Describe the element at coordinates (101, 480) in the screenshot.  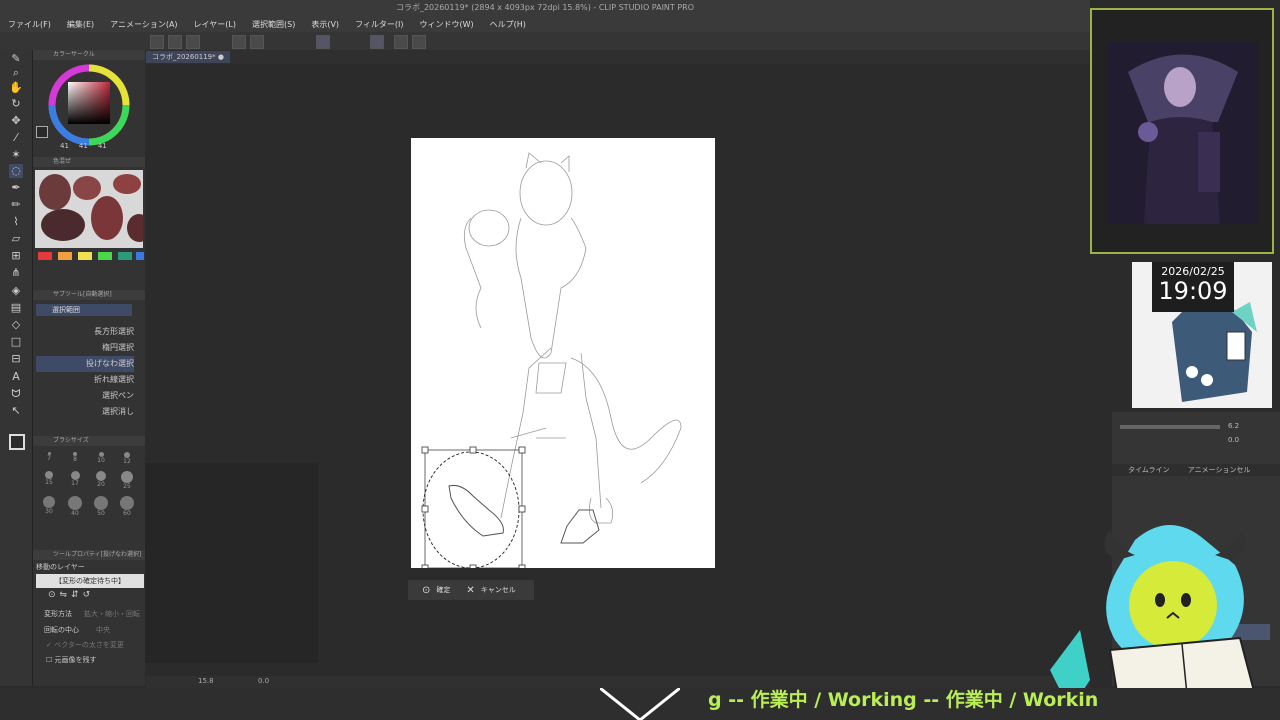
I see `brush-size-20: 20` at that location.